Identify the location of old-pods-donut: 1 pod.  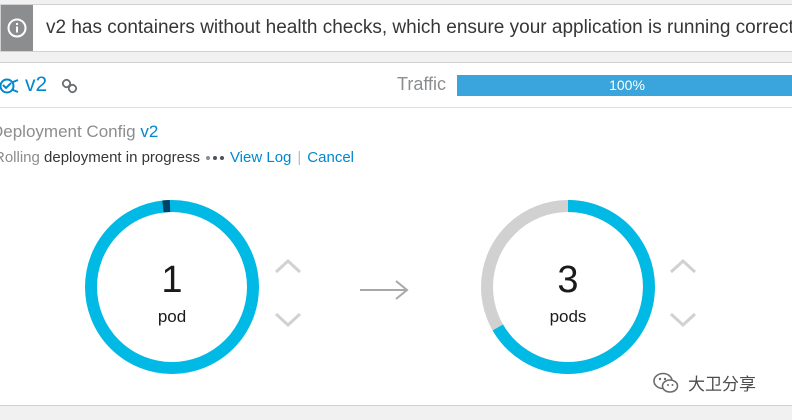
(172, 287).